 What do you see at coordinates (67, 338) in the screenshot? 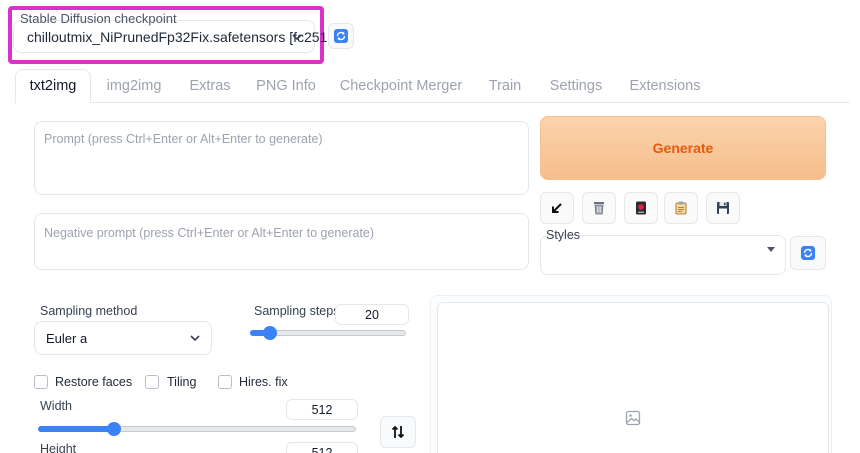
I see `sampling-method-value: Euler a` at bounding box center [67, 338].